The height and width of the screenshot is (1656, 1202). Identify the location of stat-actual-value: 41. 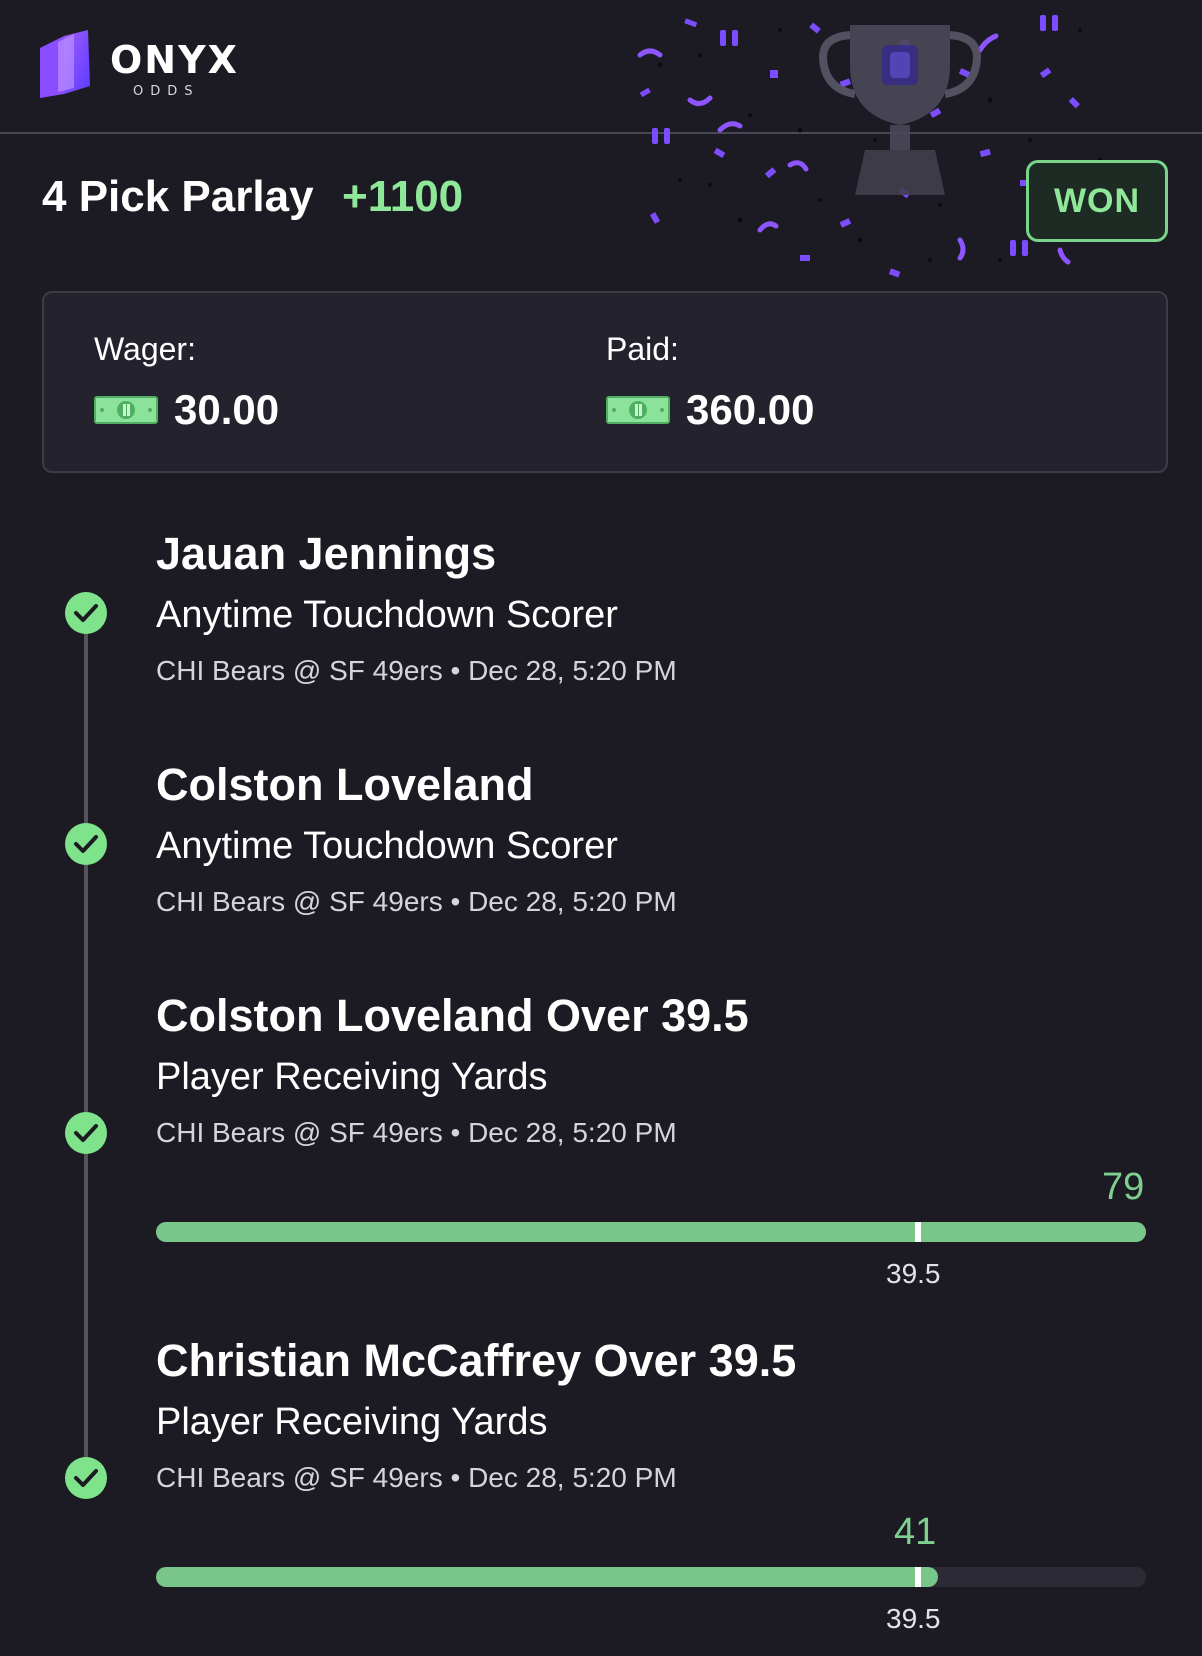
(915, 1532).